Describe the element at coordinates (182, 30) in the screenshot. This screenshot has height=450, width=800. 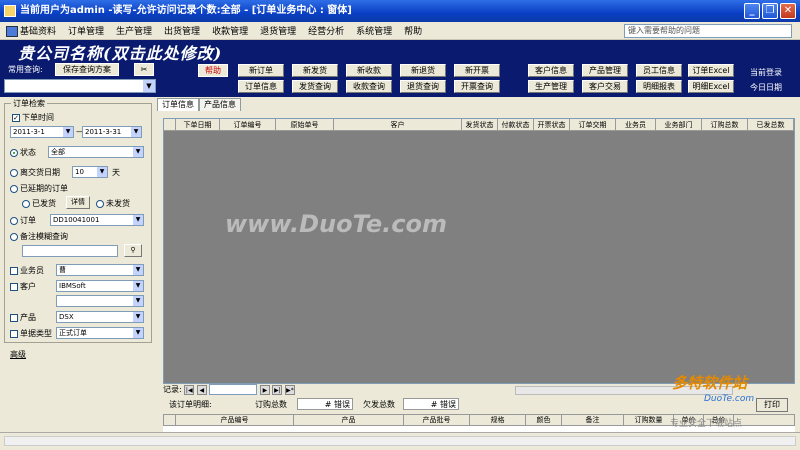
I see `menu-shipping: 出货管理` at that location.